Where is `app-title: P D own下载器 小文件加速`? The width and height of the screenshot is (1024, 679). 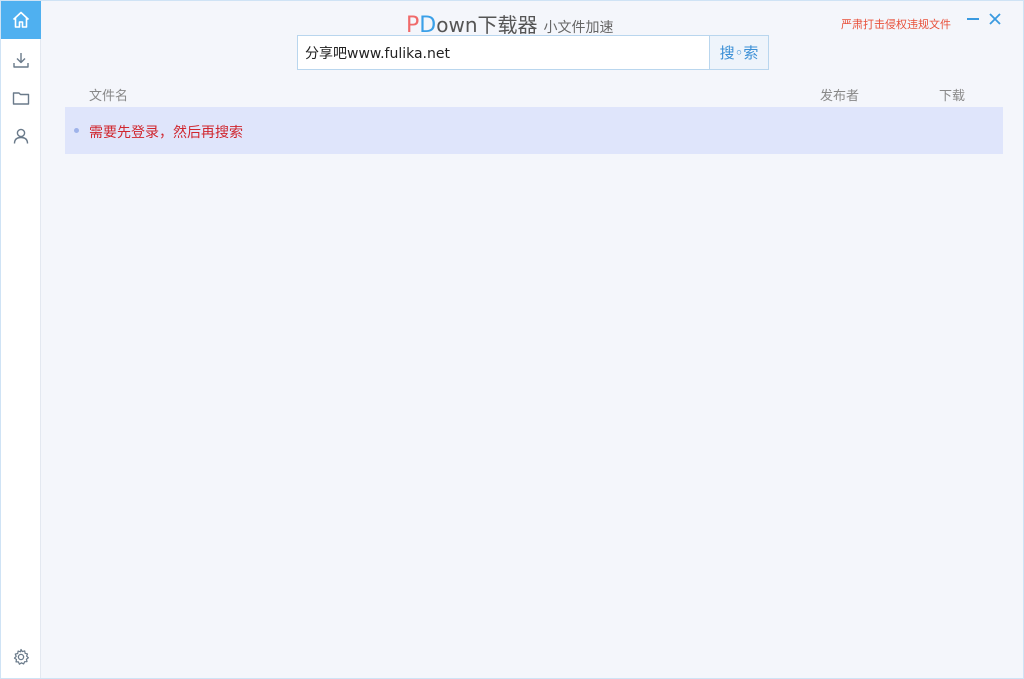
app-title: P D own下载器 小文件加速 is located at coordinates (510, 23).